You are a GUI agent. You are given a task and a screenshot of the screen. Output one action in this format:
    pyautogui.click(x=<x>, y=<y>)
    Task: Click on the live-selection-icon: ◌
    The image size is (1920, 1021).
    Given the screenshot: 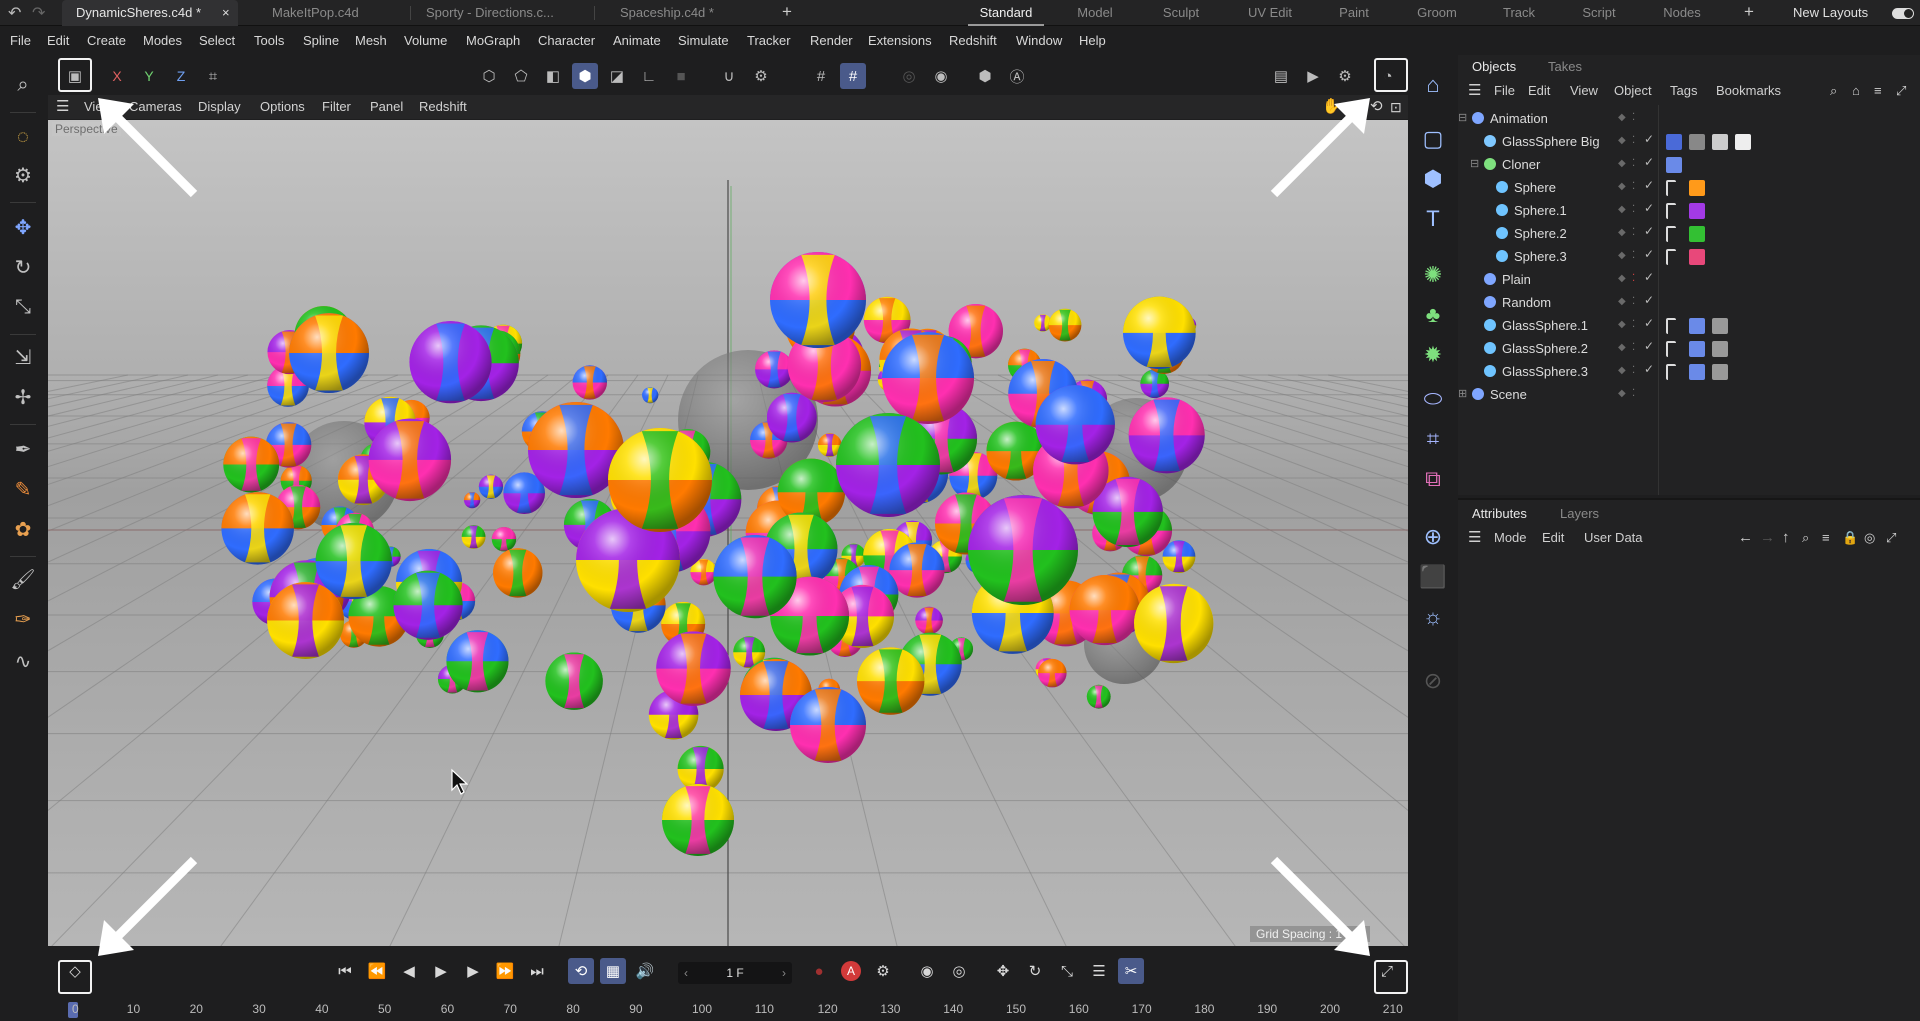 What is the action you would take?
    pyautogui.click(x=23, y=137)
    